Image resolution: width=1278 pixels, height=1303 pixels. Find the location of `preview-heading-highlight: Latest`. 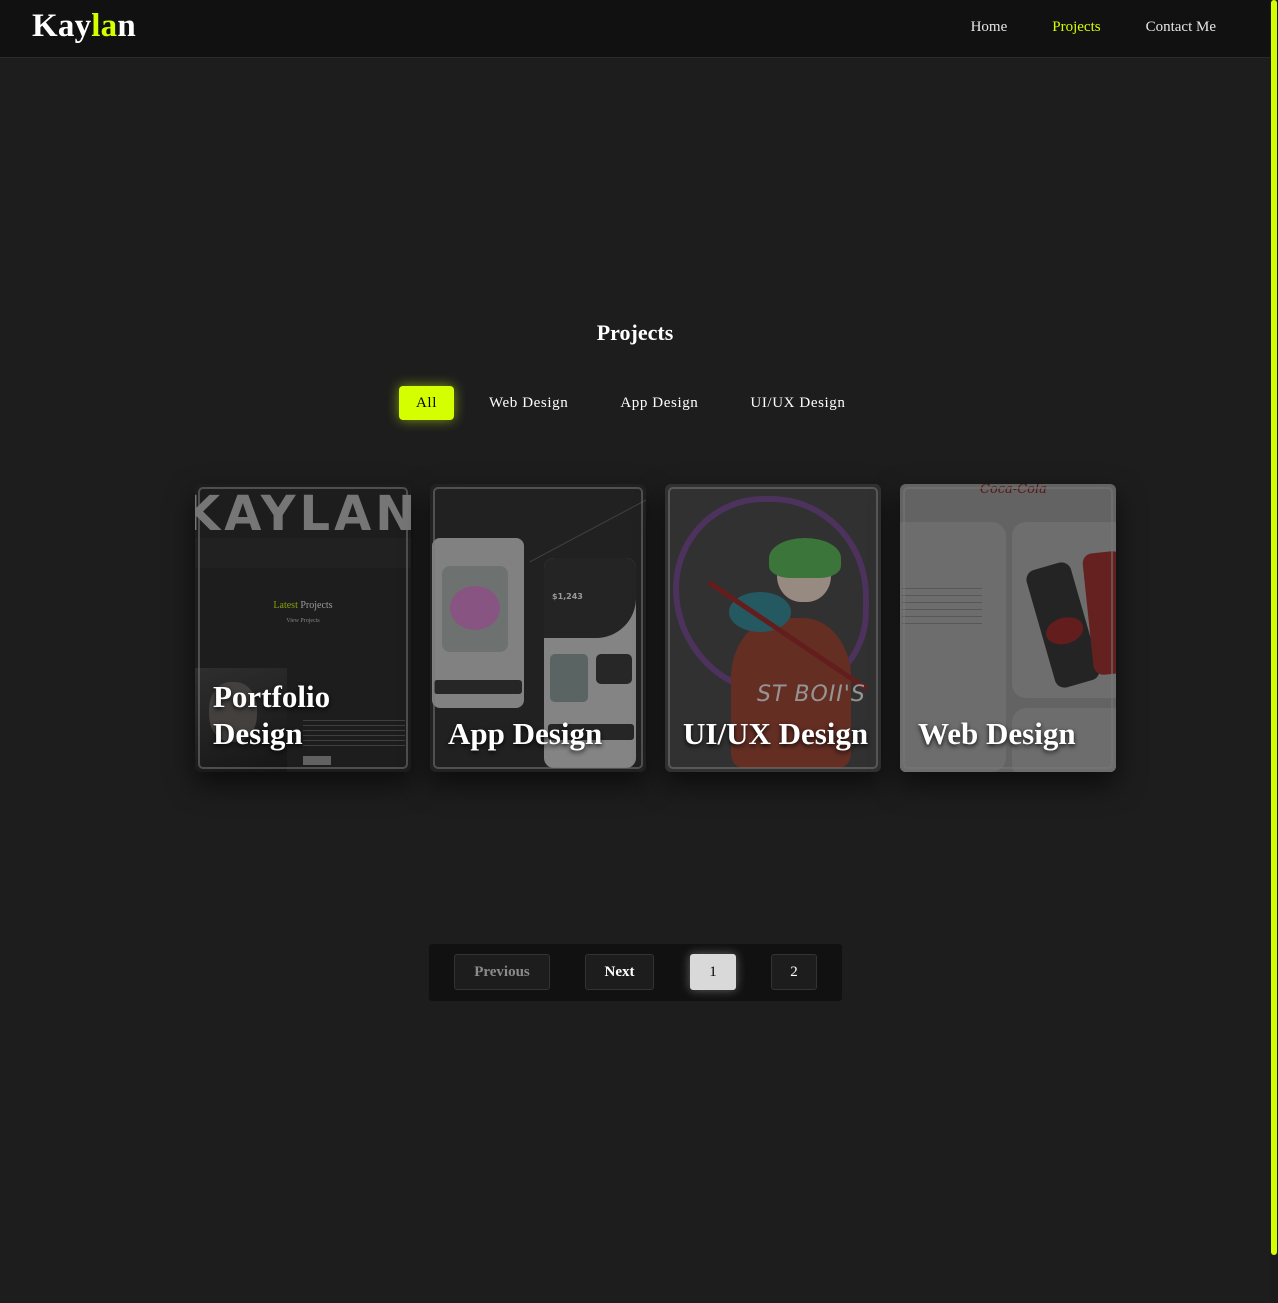

preview-heading-highlight: Latest is located at coordinates (285, 605).